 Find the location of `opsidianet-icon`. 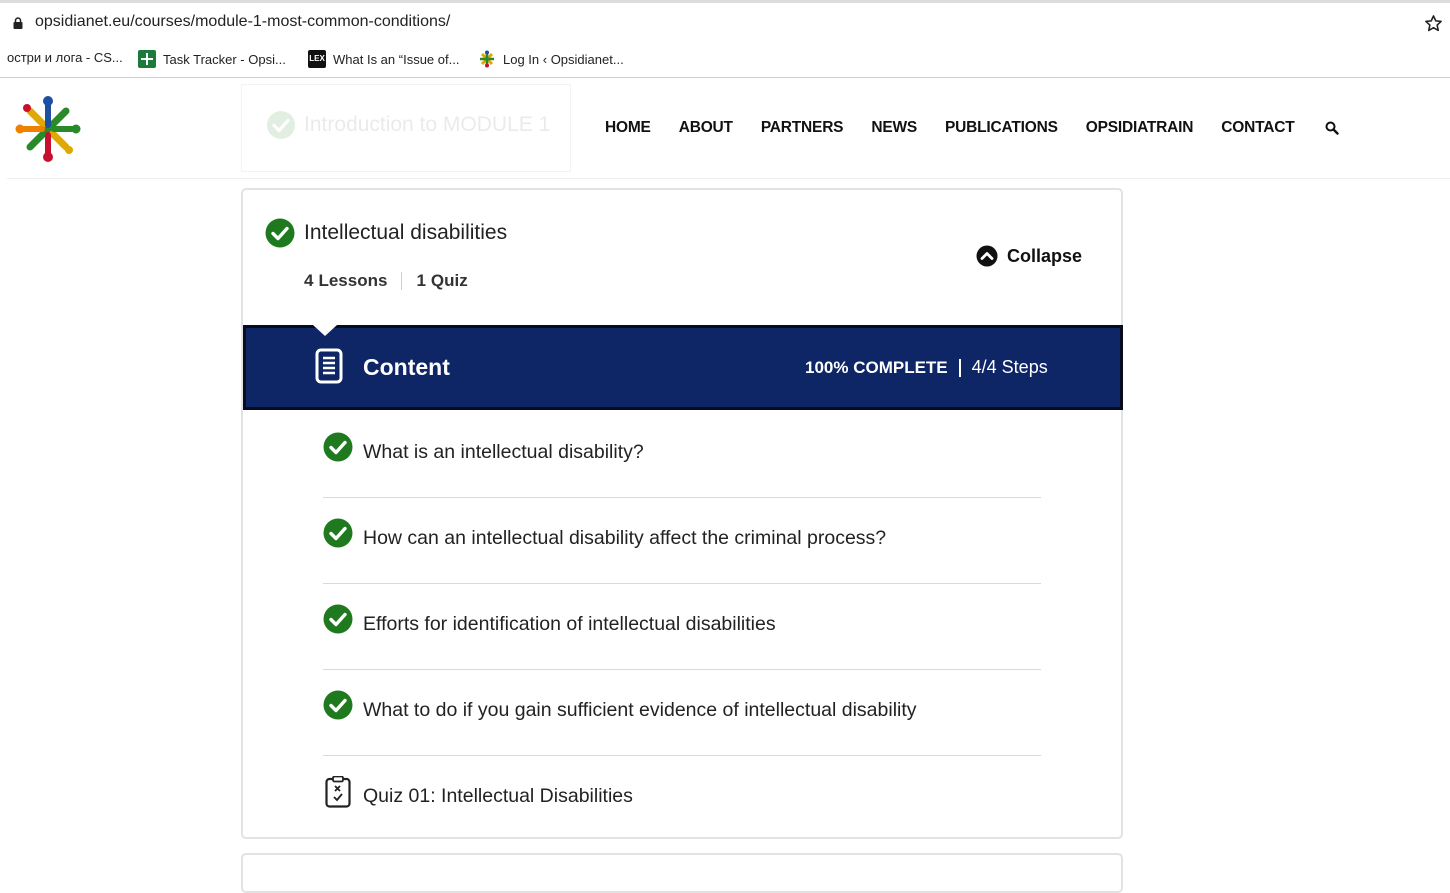

opsidianet-icon is located at coordinates (487, 59).